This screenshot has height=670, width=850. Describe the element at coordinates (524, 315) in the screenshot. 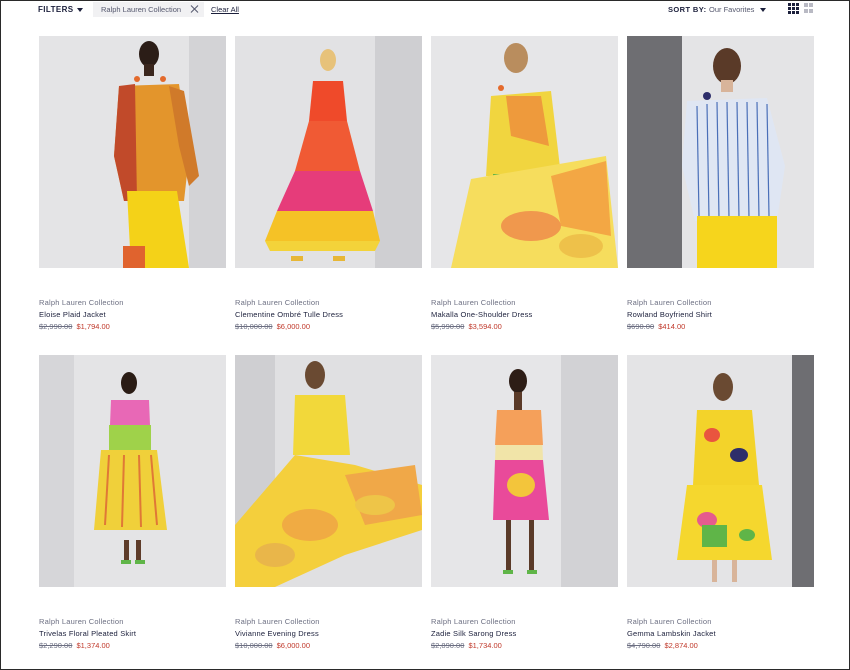

I see `product-name: Makalla One-Shoulder Dress` at that location.